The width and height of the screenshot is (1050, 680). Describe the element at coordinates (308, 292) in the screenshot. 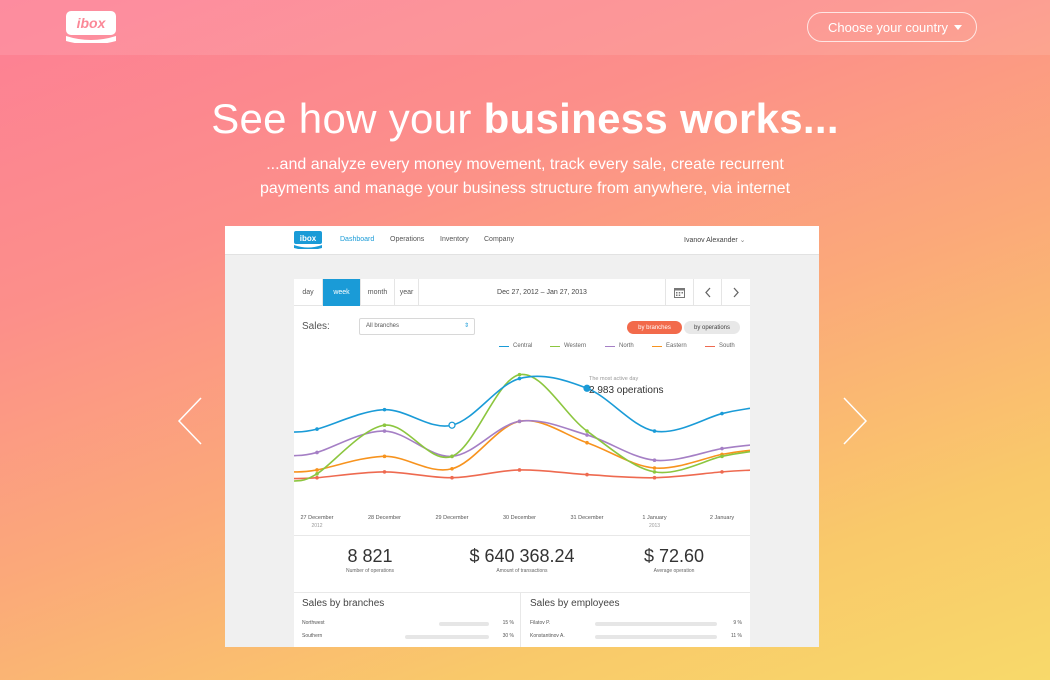

I see `period-day: day` at that location.